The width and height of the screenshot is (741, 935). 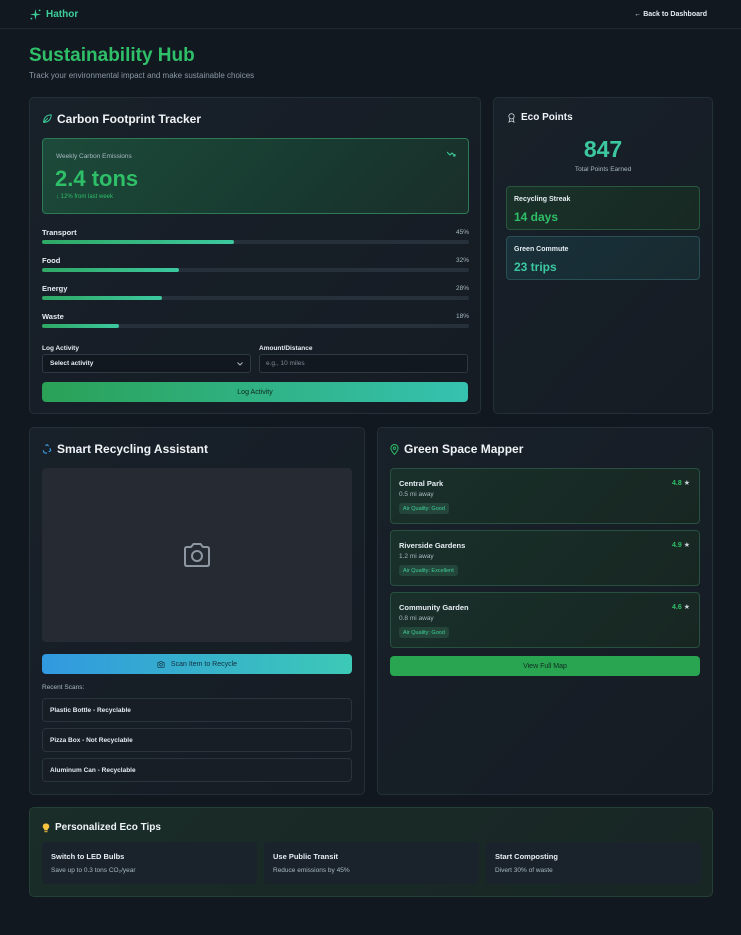 What do you see at coordinates (677, 483) in the screenshot?
I see `rating-value: 4.8` at bounding box center [677, 483].